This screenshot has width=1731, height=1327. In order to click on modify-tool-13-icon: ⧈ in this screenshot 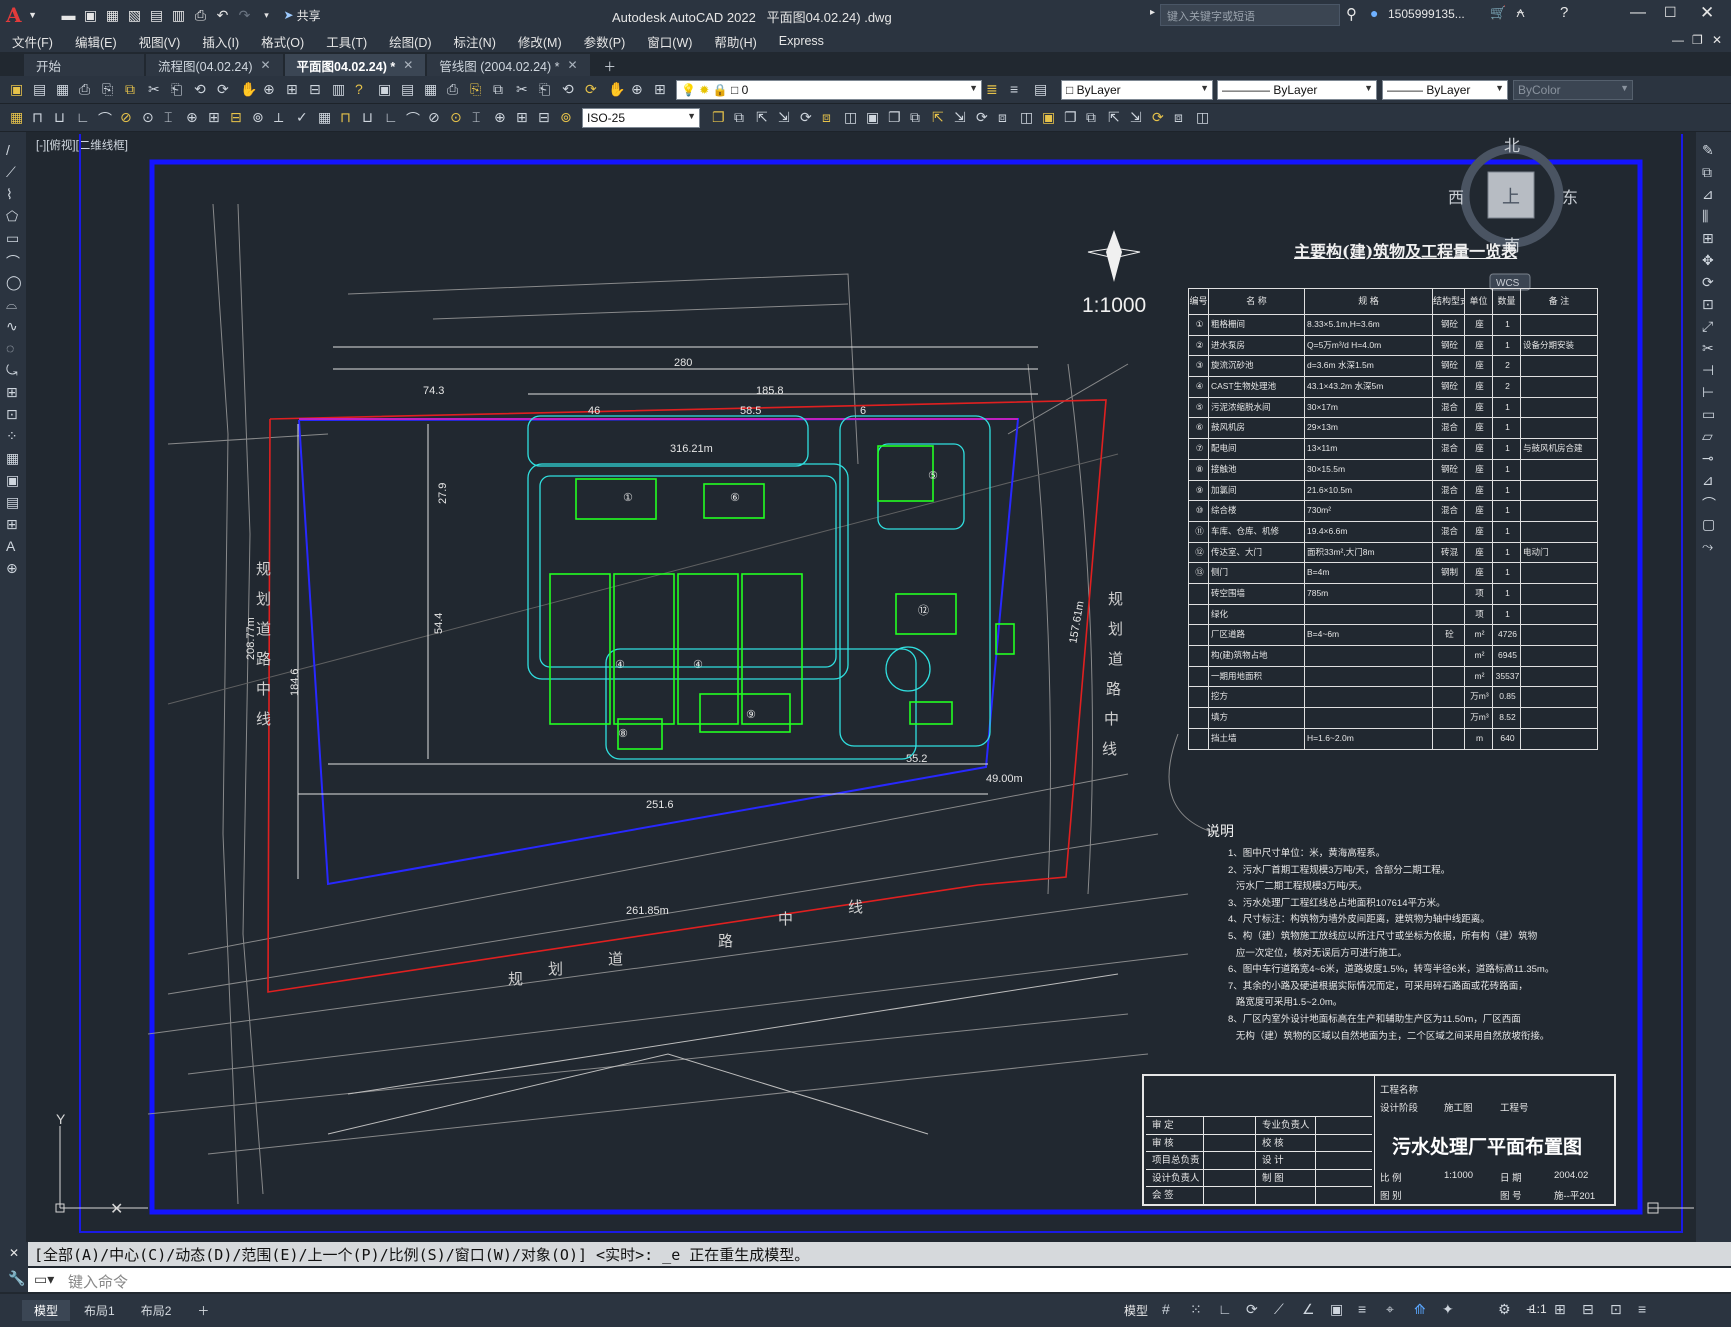, I will do `click(1002, 117)`.